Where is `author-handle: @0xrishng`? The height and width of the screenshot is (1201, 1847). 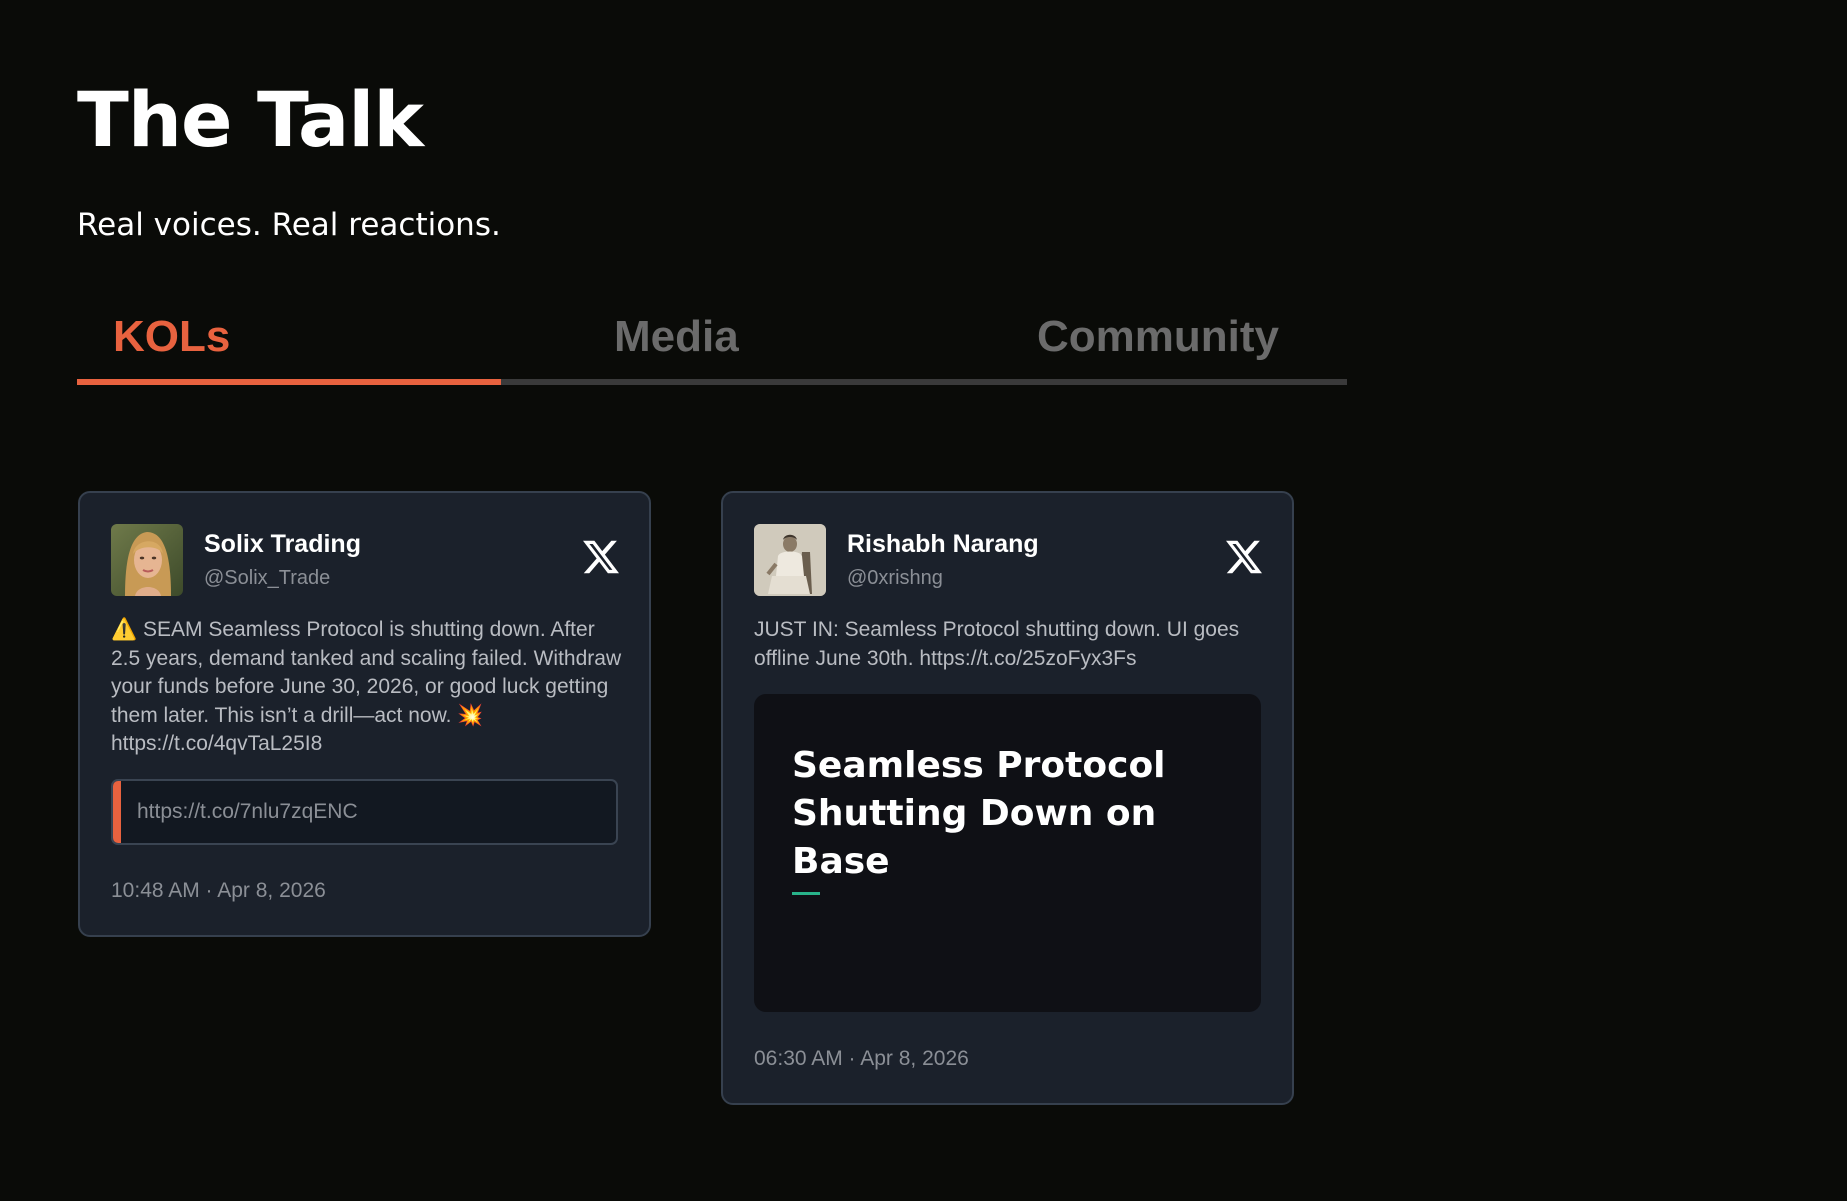 author-handle: @0xrishng is located at coordinates (895, 578).